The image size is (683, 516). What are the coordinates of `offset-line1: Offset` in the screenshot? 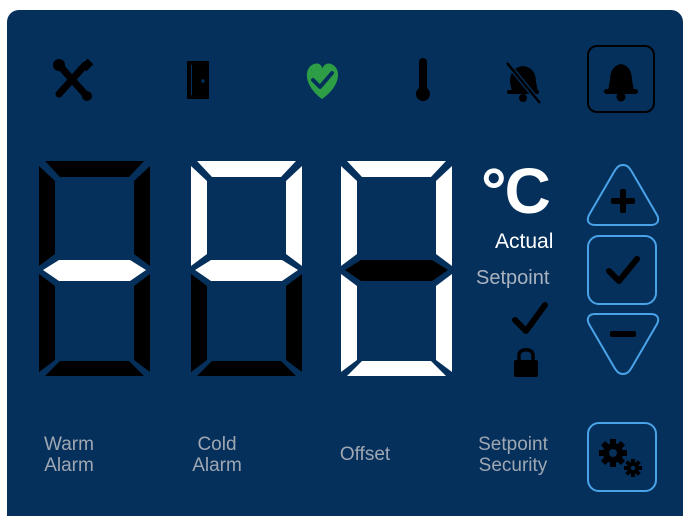 It's located at (365, 454).